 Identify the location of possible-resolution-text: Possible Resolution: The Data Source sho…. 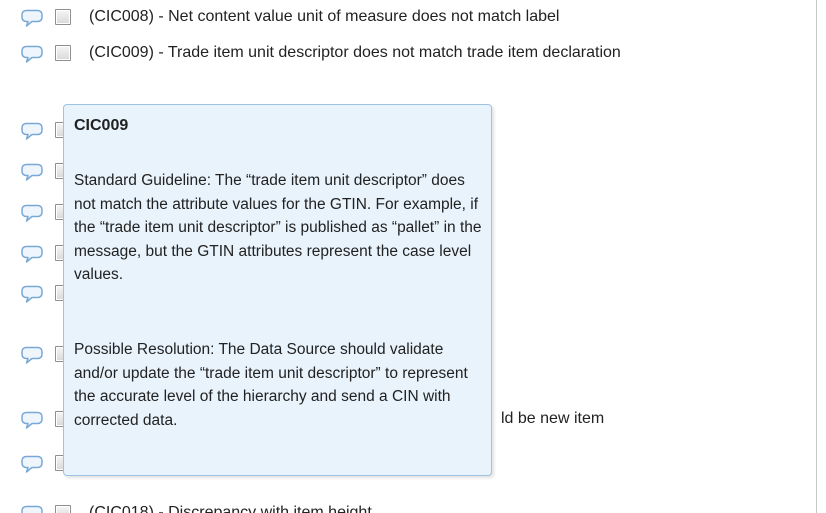
(271, 385).